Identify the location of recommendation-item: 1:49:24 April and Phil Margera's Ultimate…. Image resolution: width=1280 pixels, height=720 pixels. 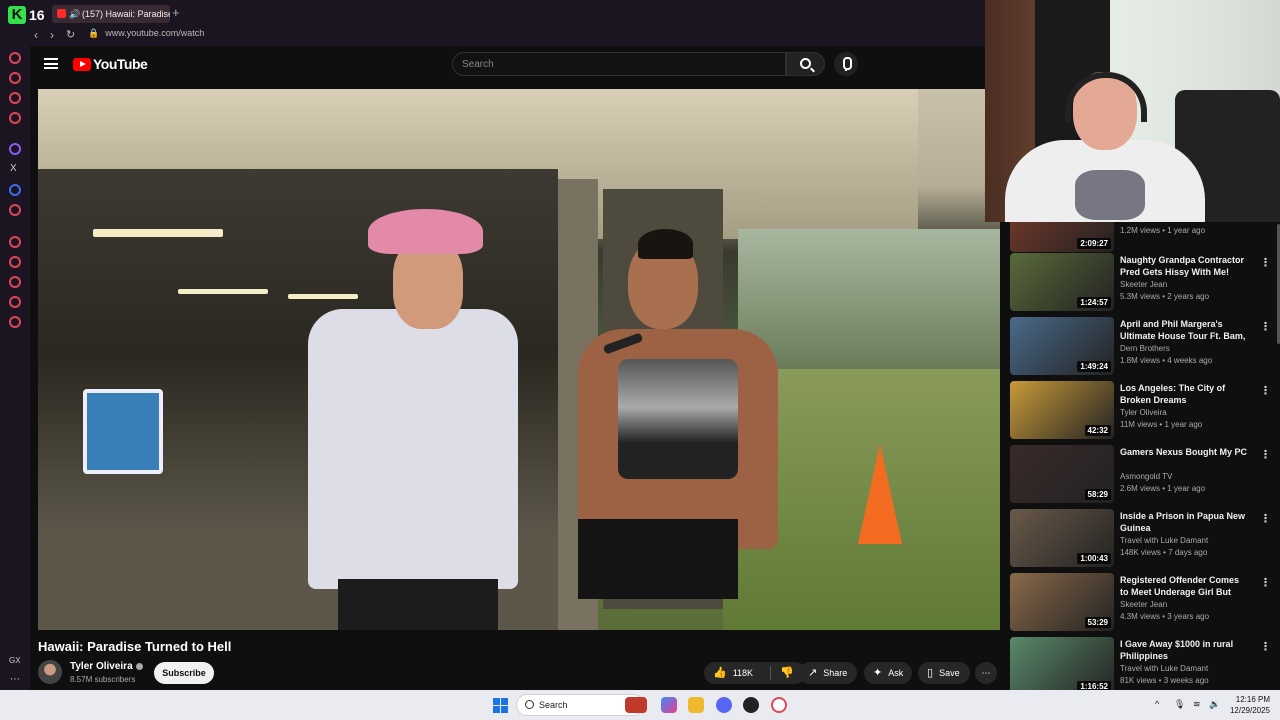
(1142, 347).